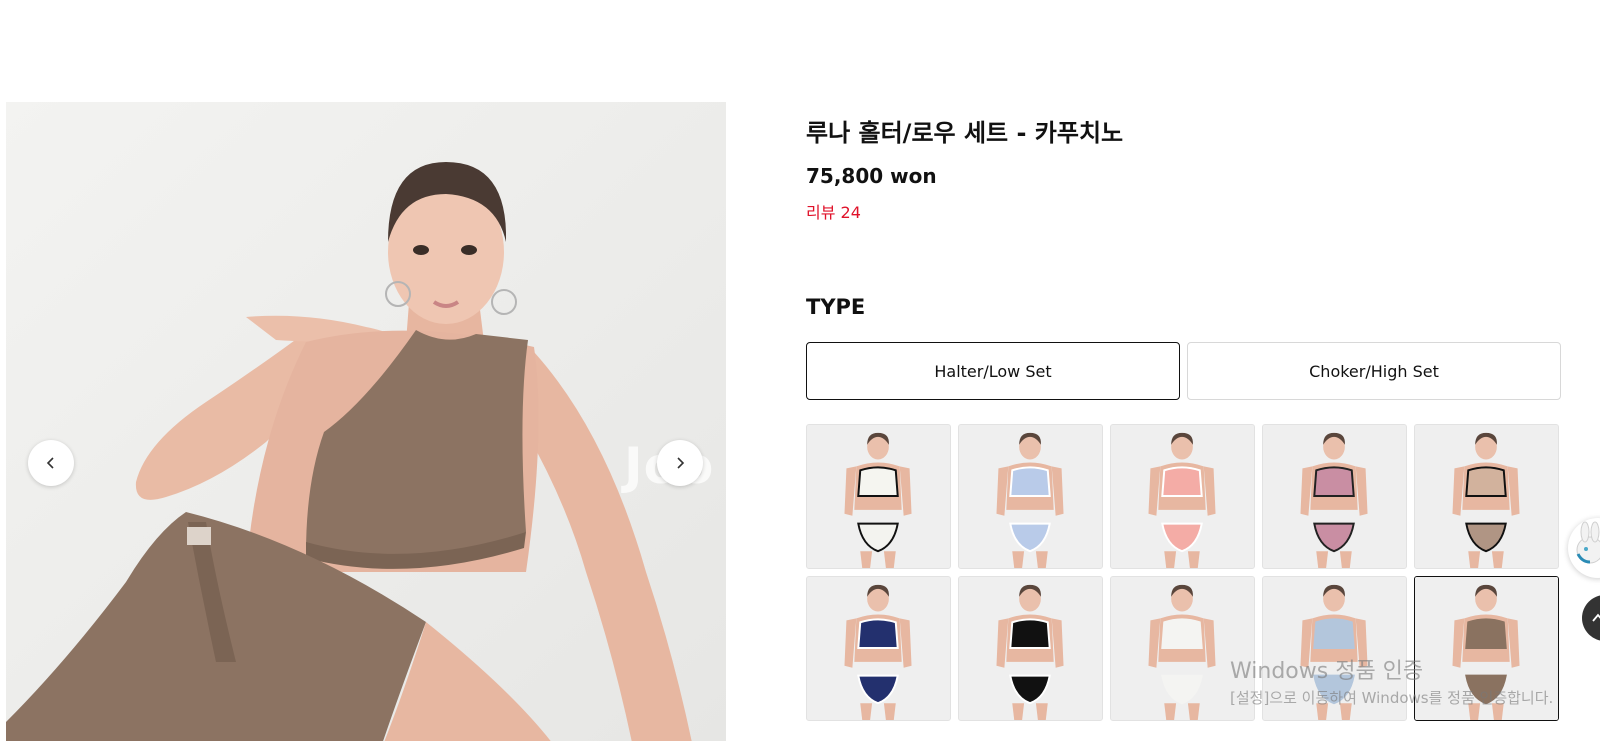 The width and height of the screenshot is (1600, 741). Describe the element at coordinates (1588, 542) in the screenshot. I see `bunny-chat-icon` at that location.